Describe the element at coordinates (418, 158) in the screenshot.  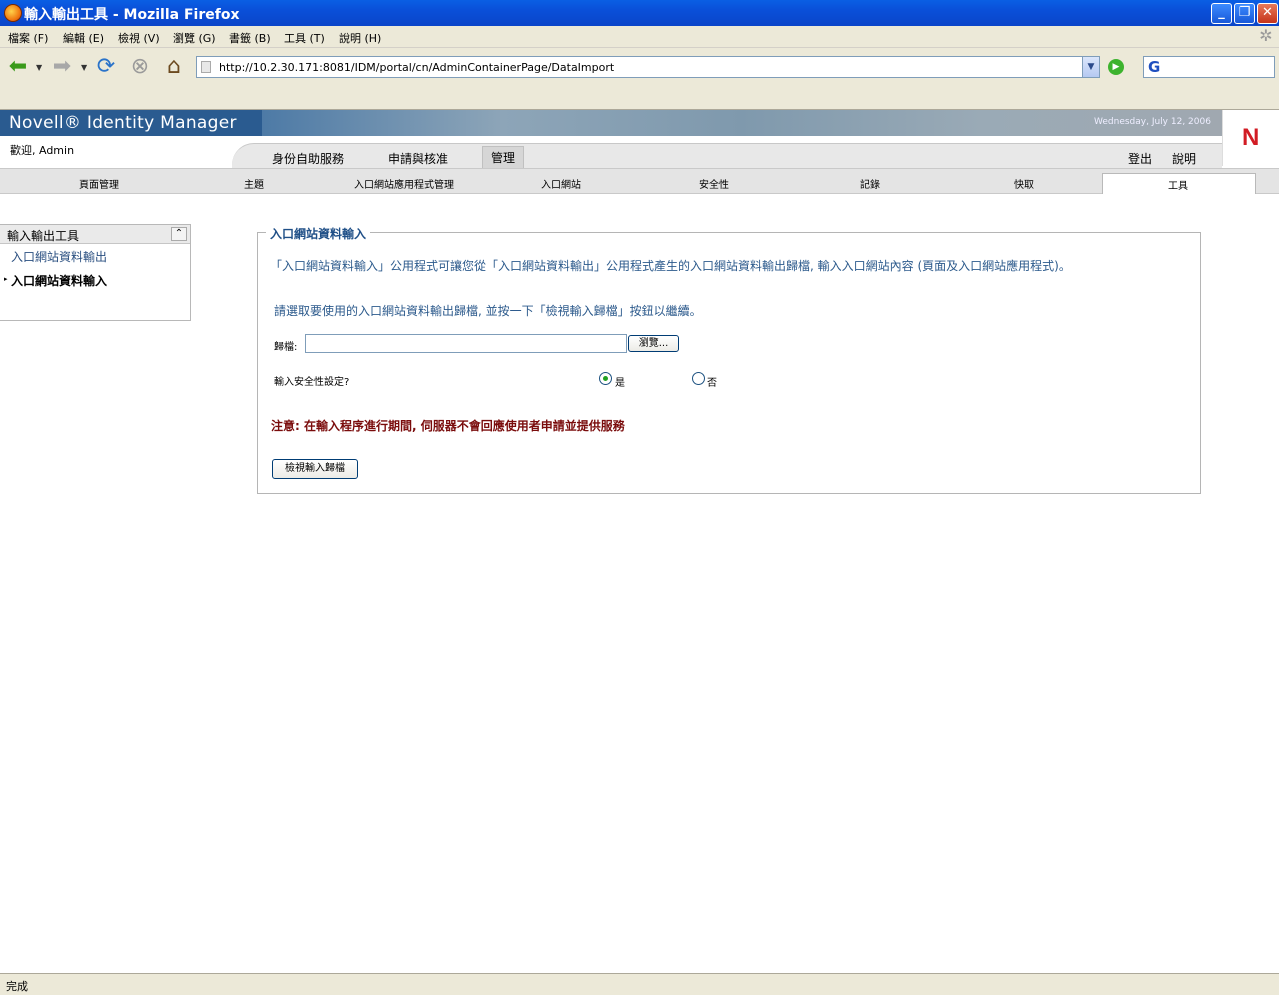
I see `tab-requests-approvals: 申請與核准` at that location.